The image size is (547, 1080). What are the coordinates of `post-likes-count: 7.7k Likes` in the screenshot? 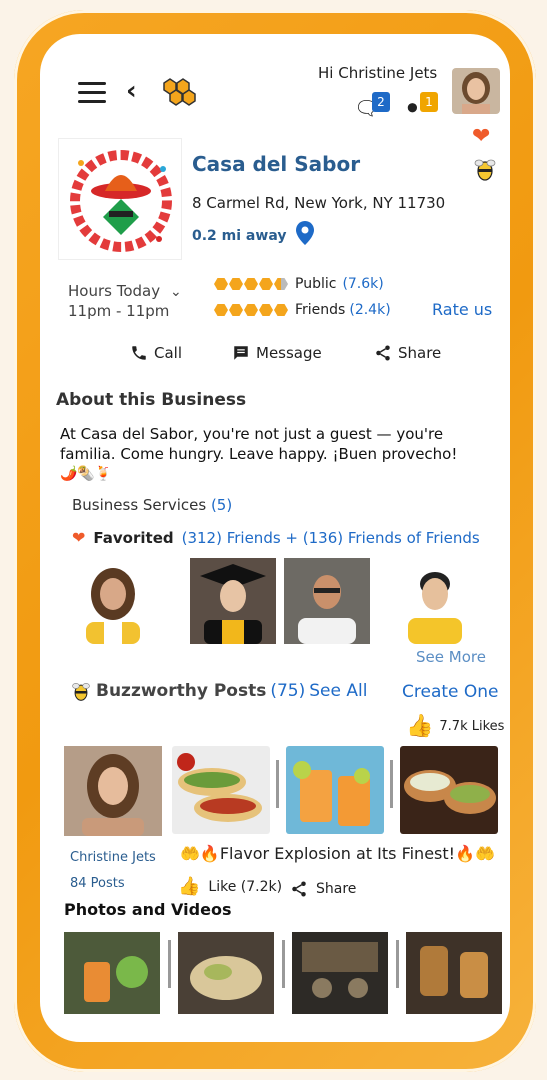 It's located at (472, 726).